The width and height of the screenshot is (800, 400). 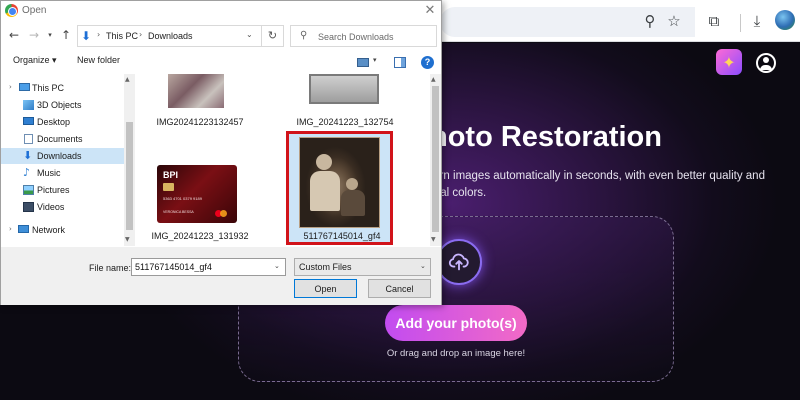 What do you see at coordinates (34, 10) in the screenshot?
I see `dialog-title: Open` at bounding box center [34, 10].